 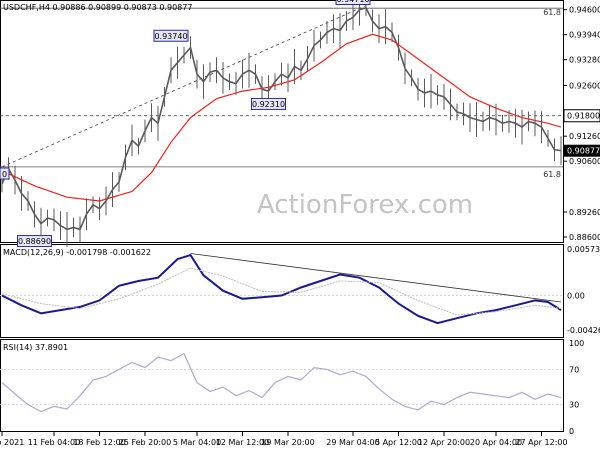 What do you see at coordinates (496, 442) in the screenshot?
I see `x-axis-label: 20 Apr 04:00` at bounding box center [496, 442].